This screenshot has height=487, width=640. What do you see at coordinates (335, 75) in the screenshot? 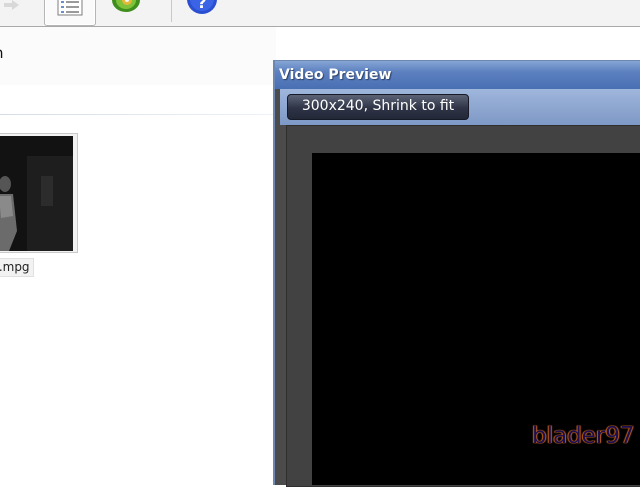
I see `video-preview-title: Video Preview` at bounding box center [335, 75].